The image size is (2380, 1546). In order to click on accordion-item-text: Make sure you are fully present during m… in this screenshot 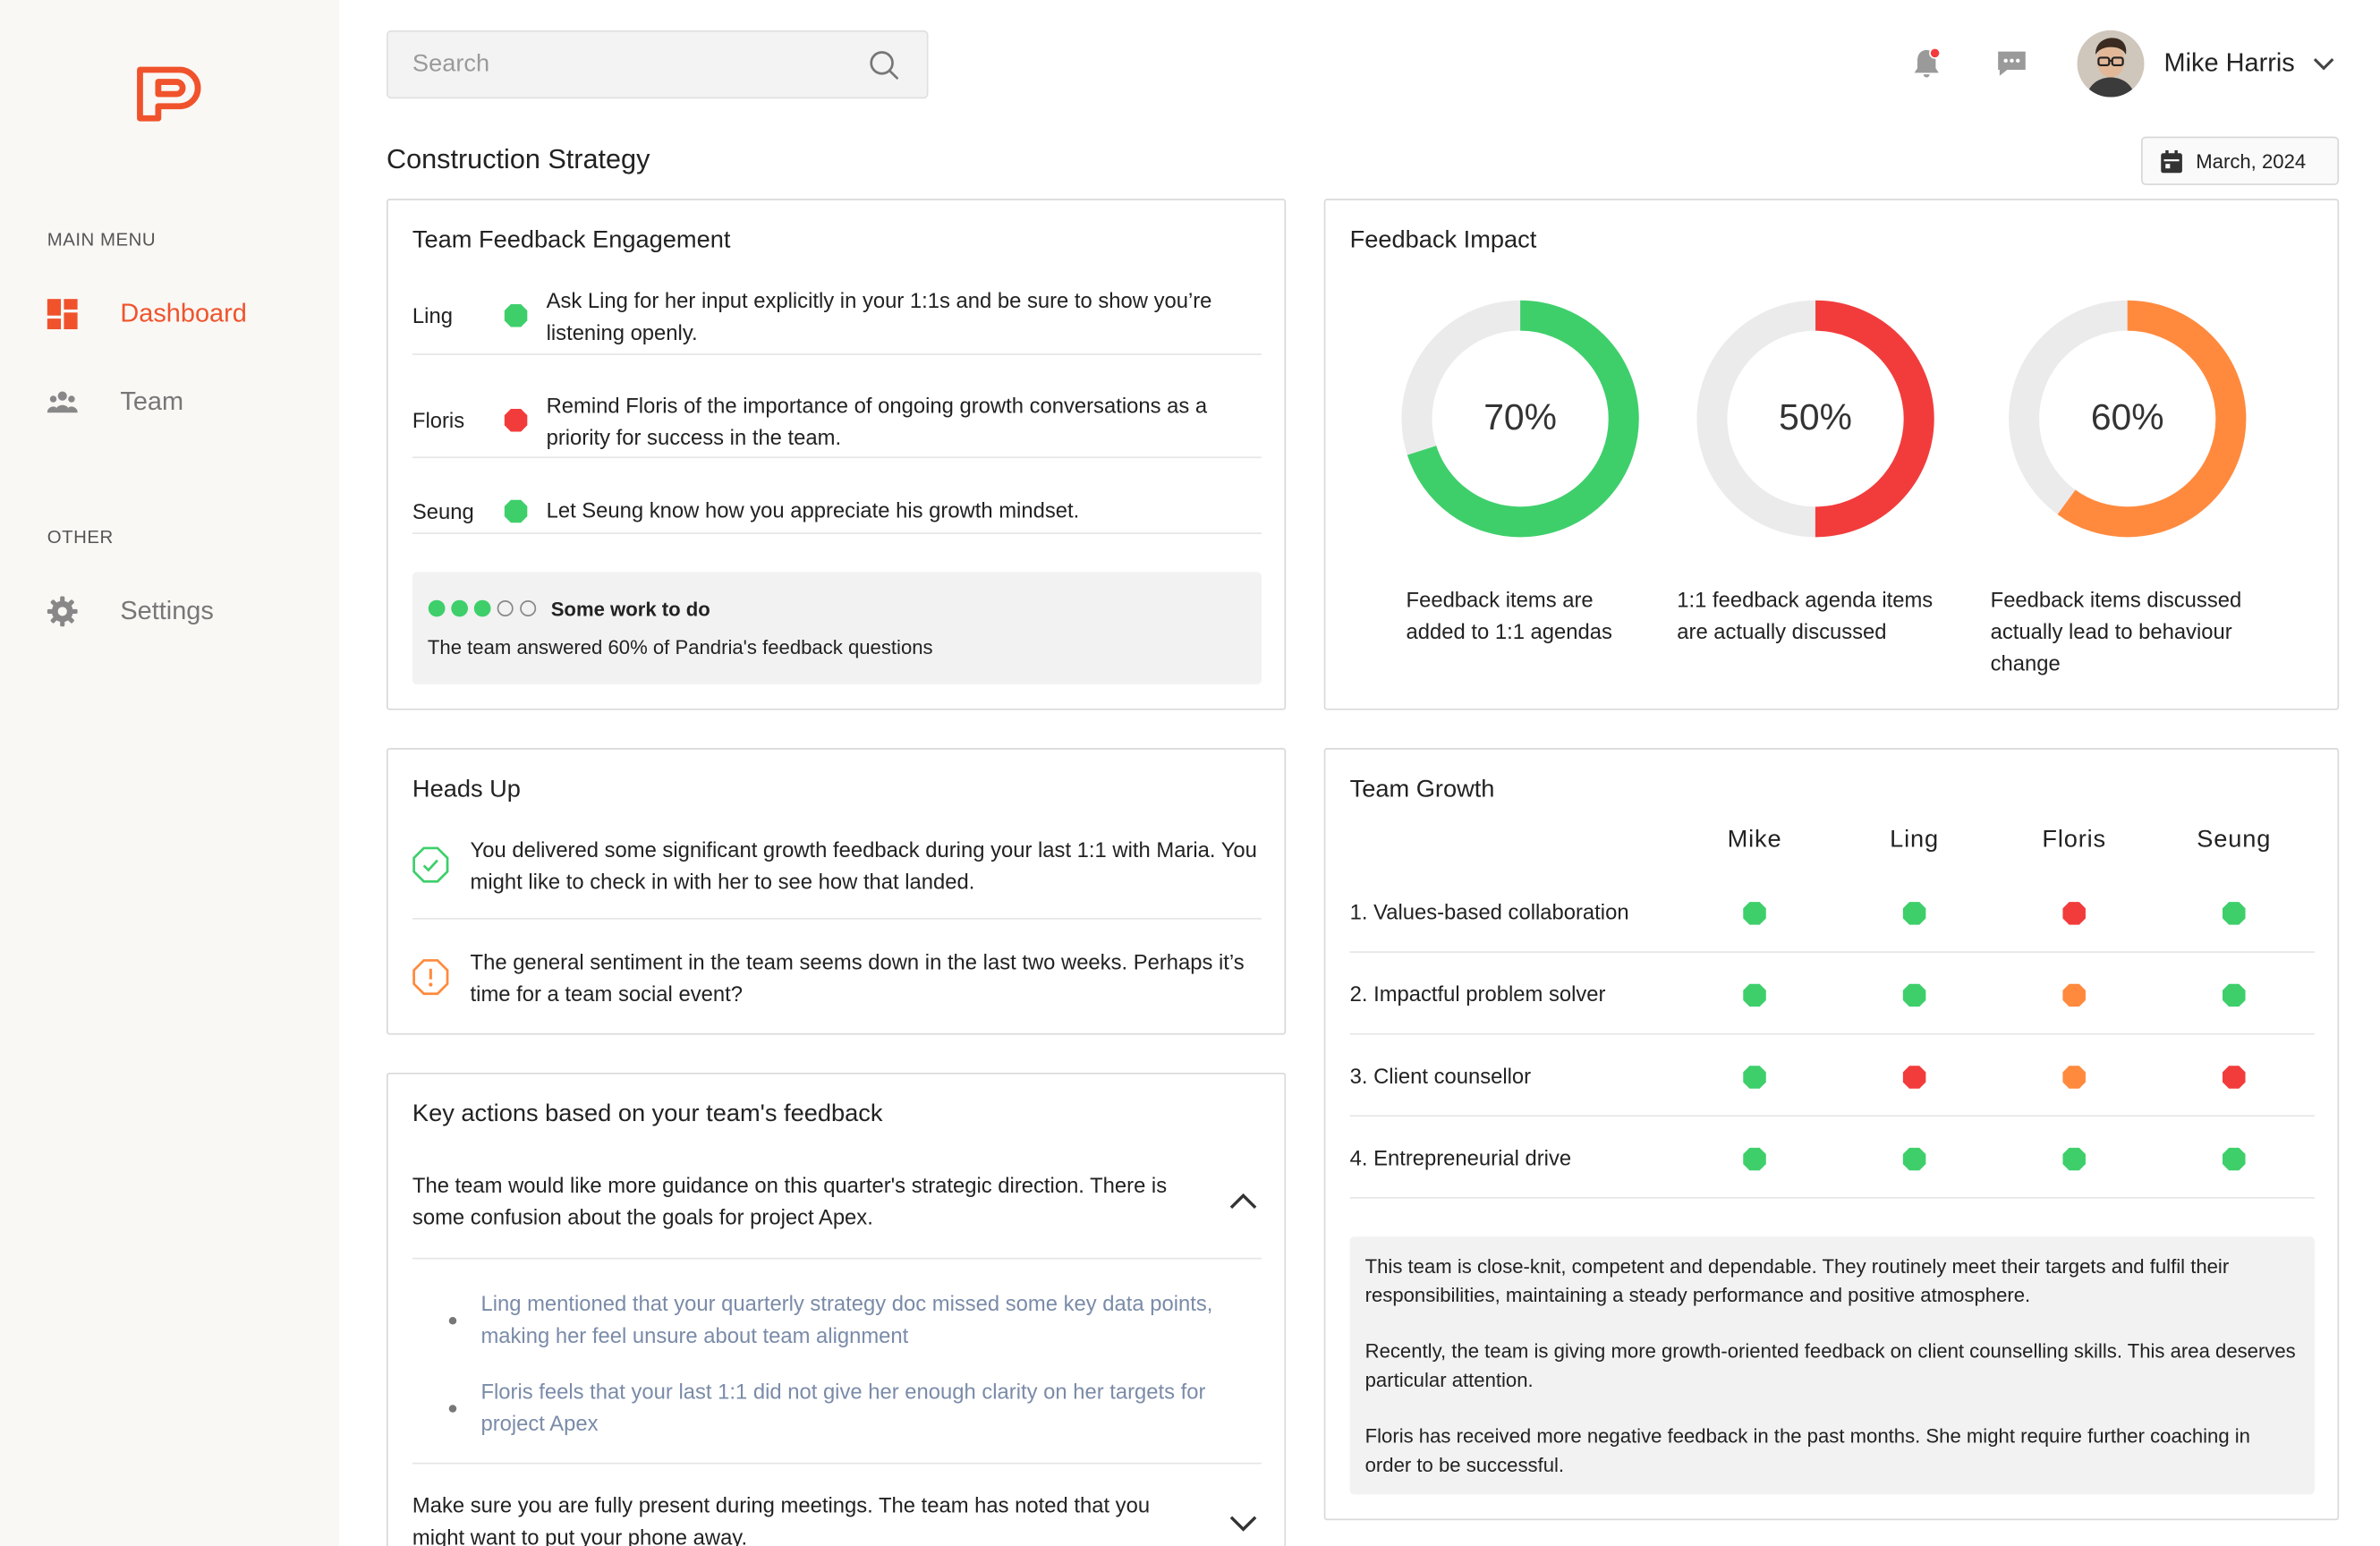, I will do `click(781, 1519)`.